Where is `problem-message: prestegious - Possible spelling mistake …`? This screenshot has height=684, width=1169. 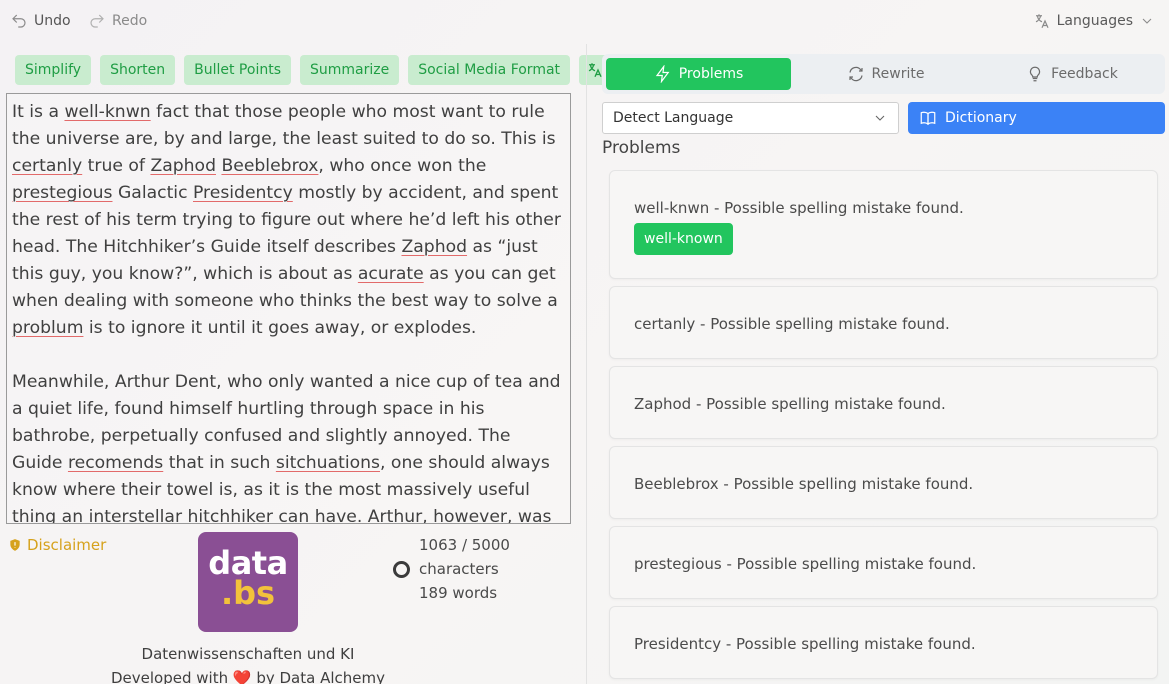
problem-message: prestegious - Possible spelling mistake … is located at coordinates (805, 564).